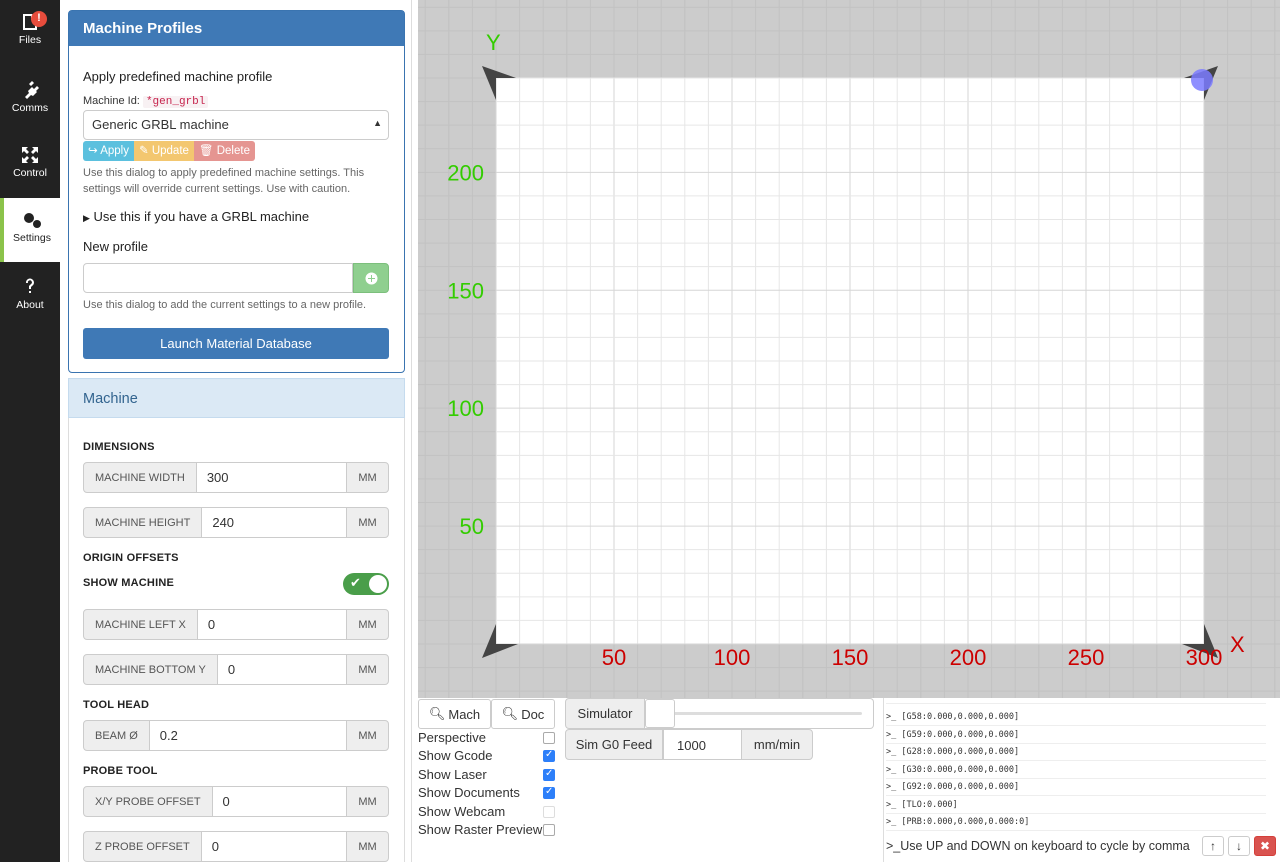 This screenshot has width=1280, height=862. Describe the element at coordinates (274, 522) in the screenshot. I see `machine-height-input: 240` at that location.